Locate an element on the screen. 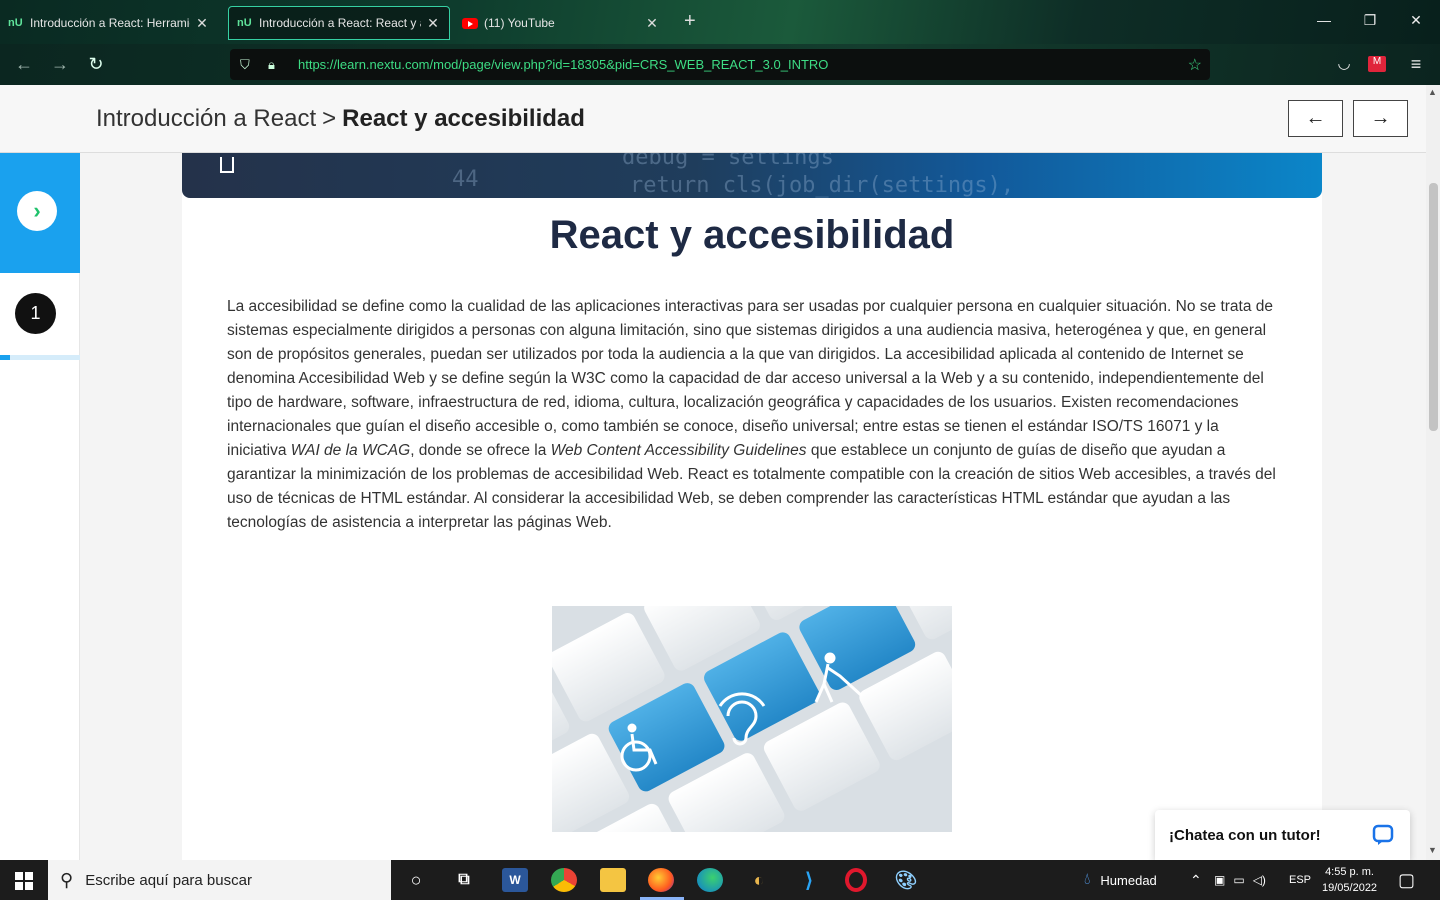  youtube-icon is located at coordinates (470, 23).